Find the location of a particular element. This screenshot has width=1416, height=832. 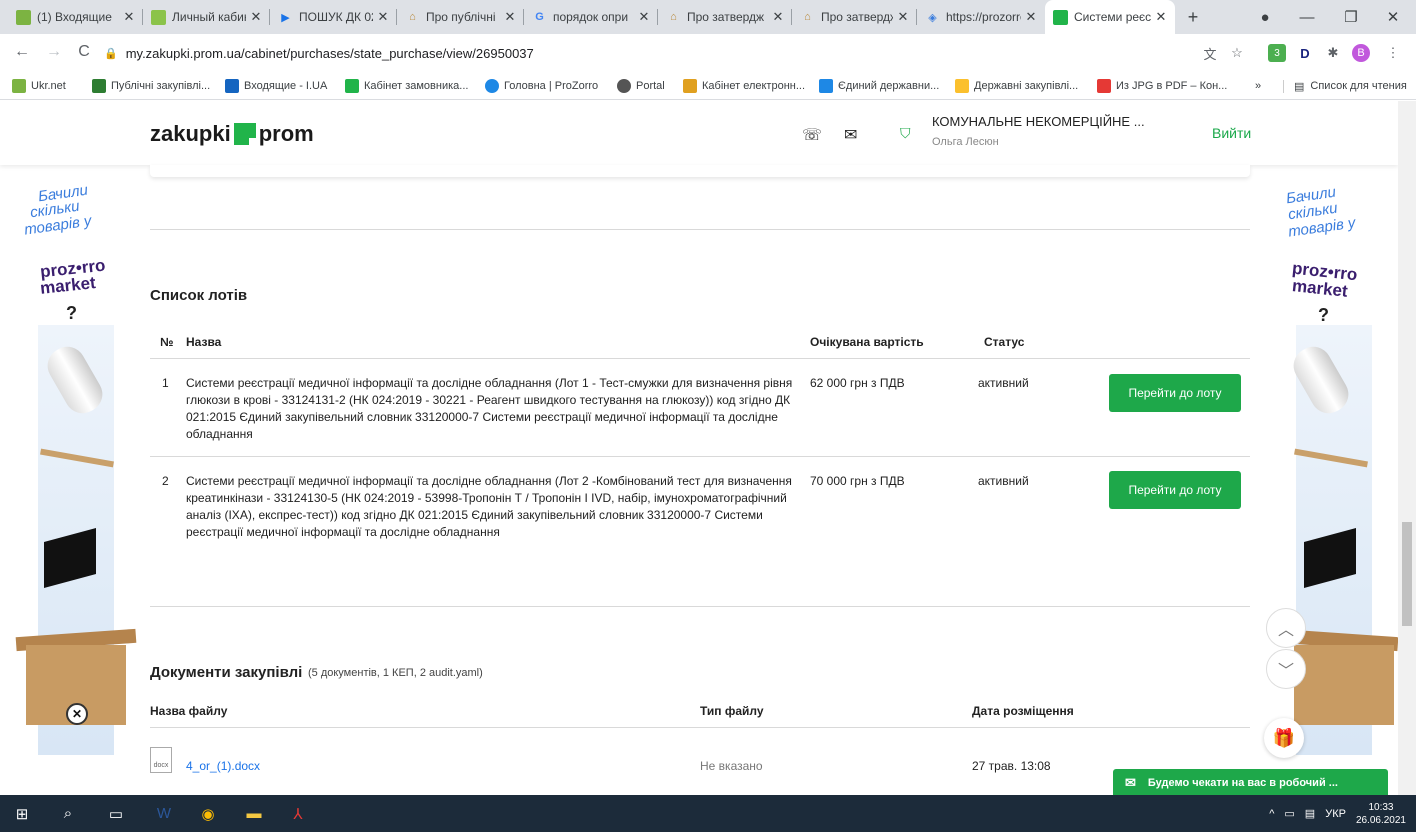

extension-shield-icon: 3 is located at coordinates (1277, 53).